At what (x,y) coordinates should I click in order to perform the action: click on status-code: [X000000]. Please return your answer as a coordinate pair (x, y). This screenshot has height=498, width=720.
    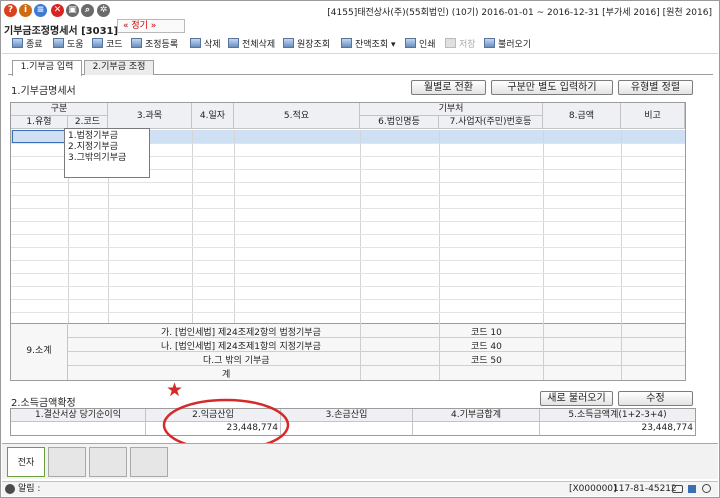
    Looking at the image, I should click on (593, 489).